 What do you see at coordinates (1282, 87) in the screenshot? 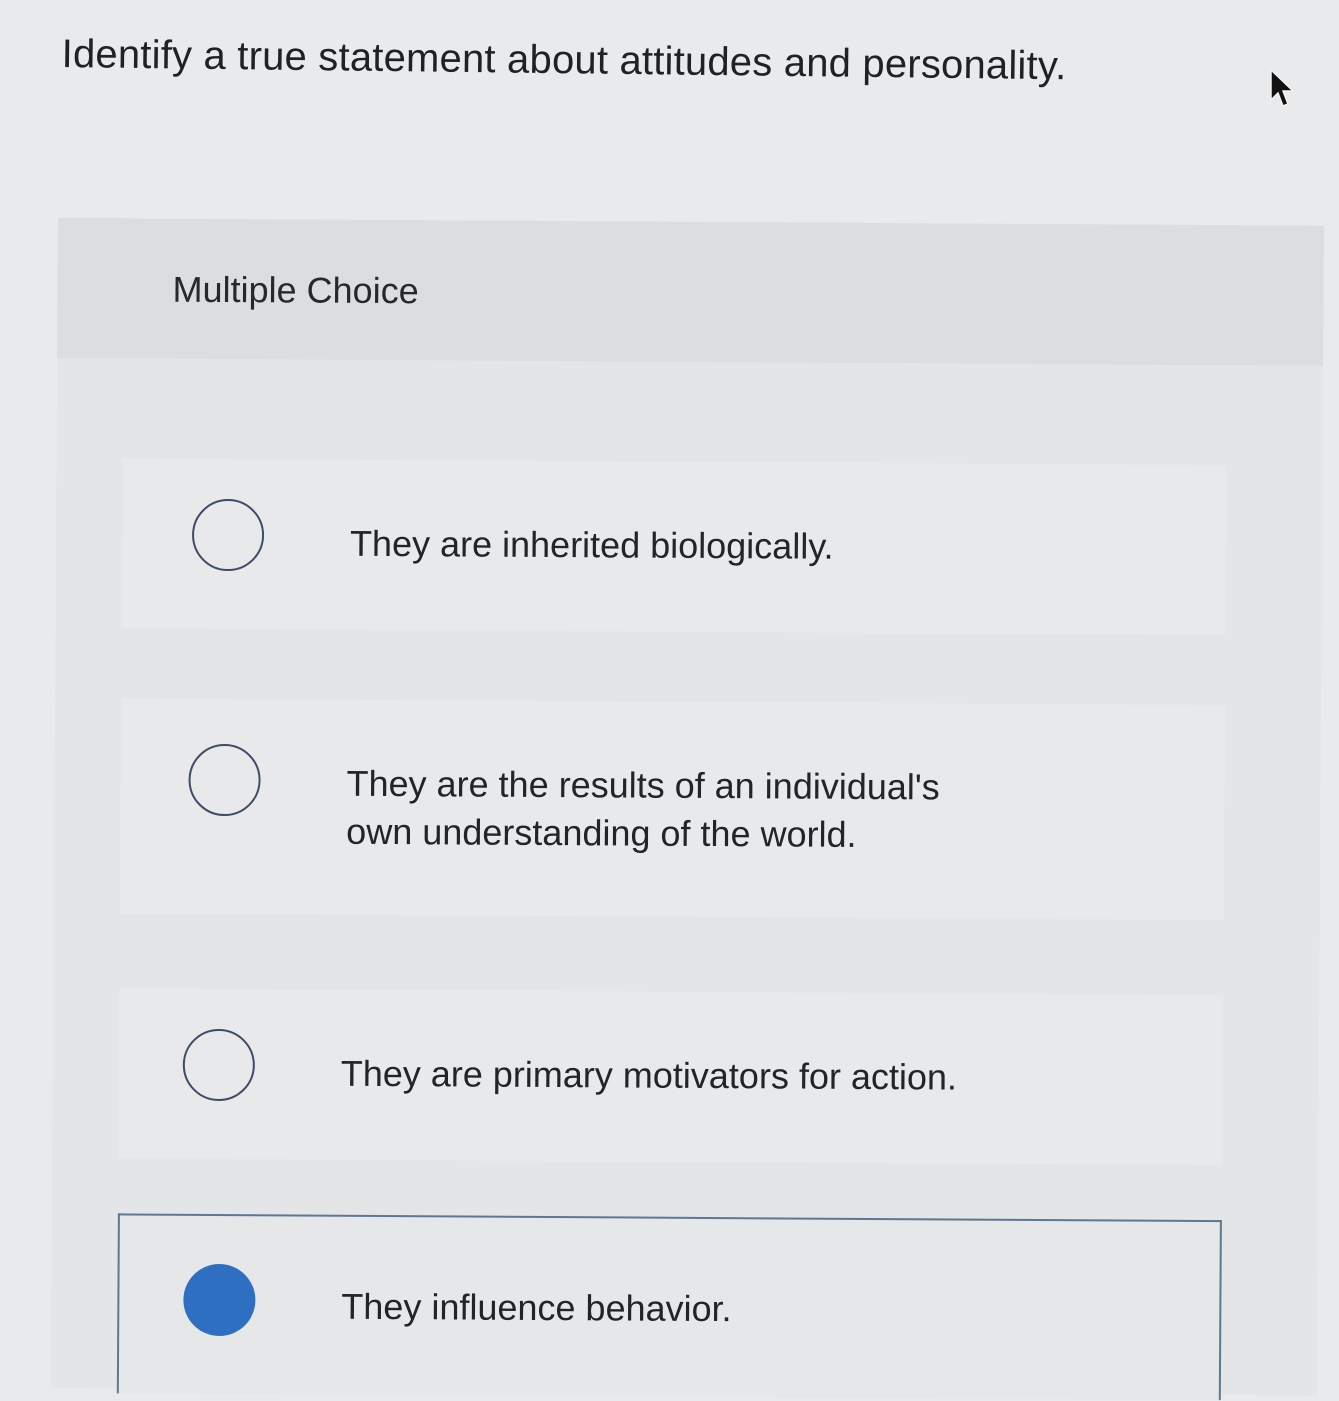
I see `mouse-pointer-icon` at bounding box center [1282, 87].